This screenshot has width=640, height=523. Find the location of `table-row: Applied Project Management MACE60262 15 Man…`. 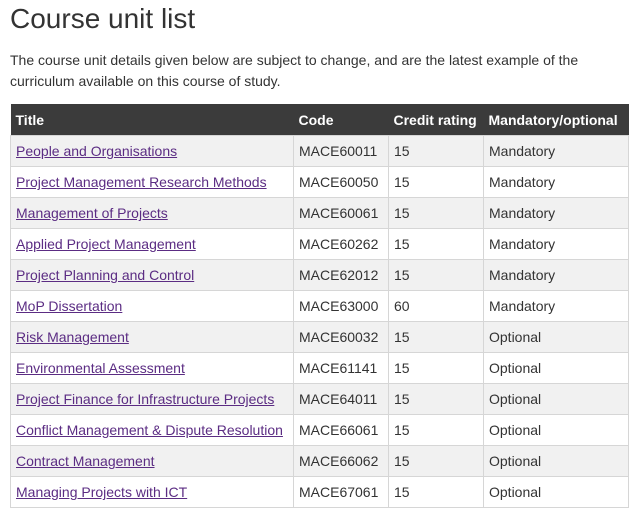

table-row: Applied Project Management MACE60262 15 Man… is located at coordinates (319, 244).